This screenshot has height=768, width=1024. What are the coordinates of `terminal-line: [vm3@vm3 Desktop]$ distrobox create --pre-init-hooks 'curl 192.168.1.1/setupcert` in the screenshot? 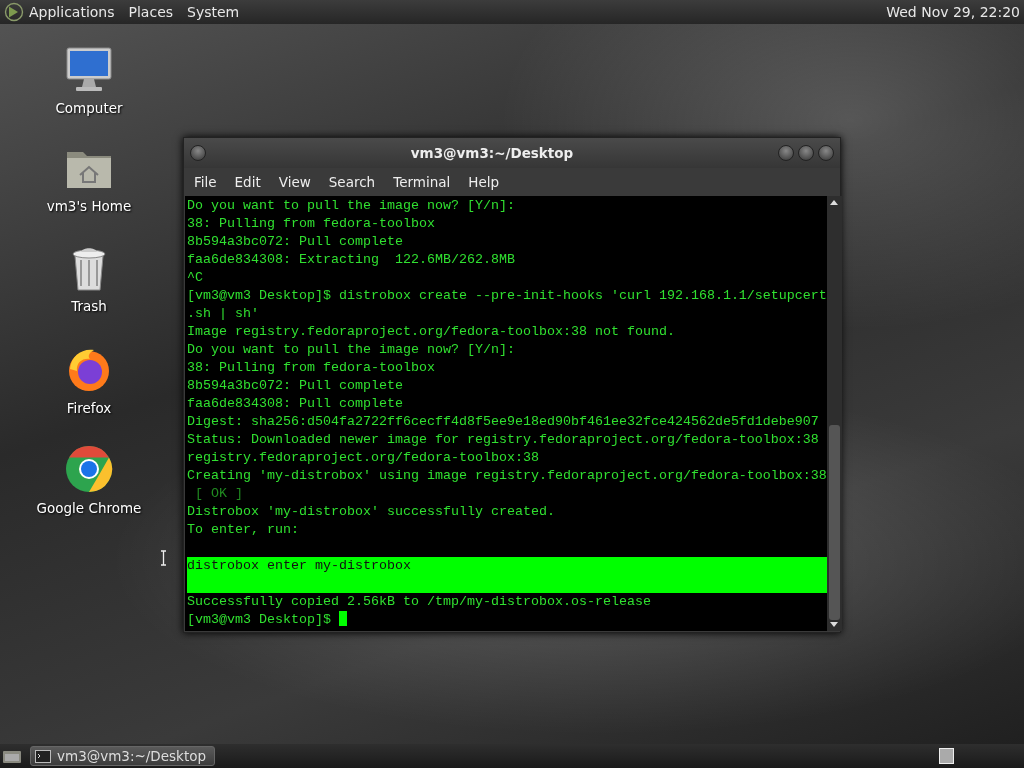 It's located at (507, 296).